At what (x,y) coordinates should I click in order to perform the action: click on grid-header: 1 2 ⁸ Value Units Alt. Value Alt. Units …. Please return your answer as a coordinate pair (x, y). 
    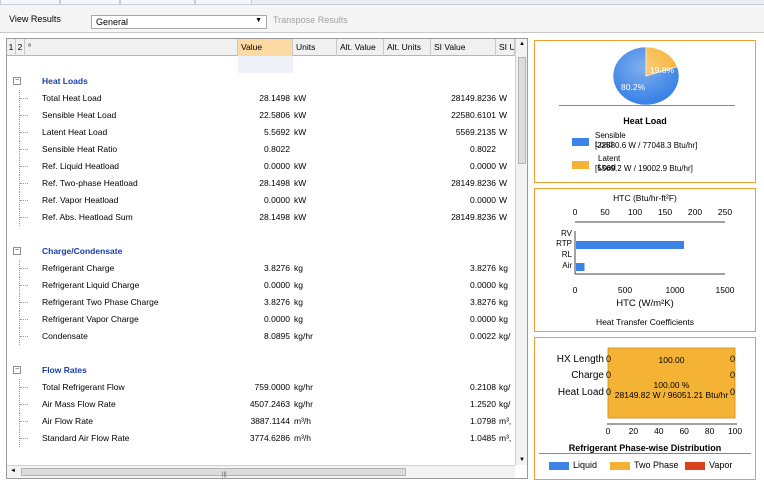
    Looking at the image, I should click on (261, 47).